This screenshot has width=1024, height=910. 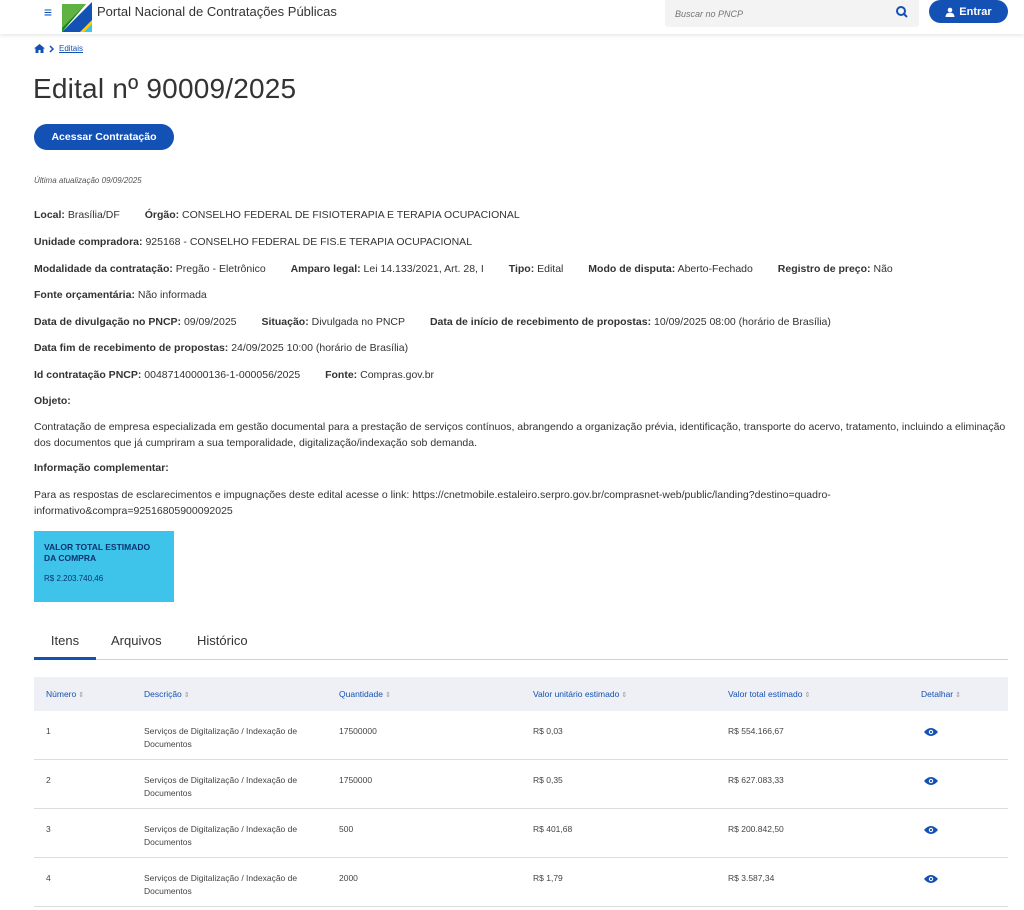 I want to click on last-updated: Última atualização 09/09/2025, so click(x=88, y=180).